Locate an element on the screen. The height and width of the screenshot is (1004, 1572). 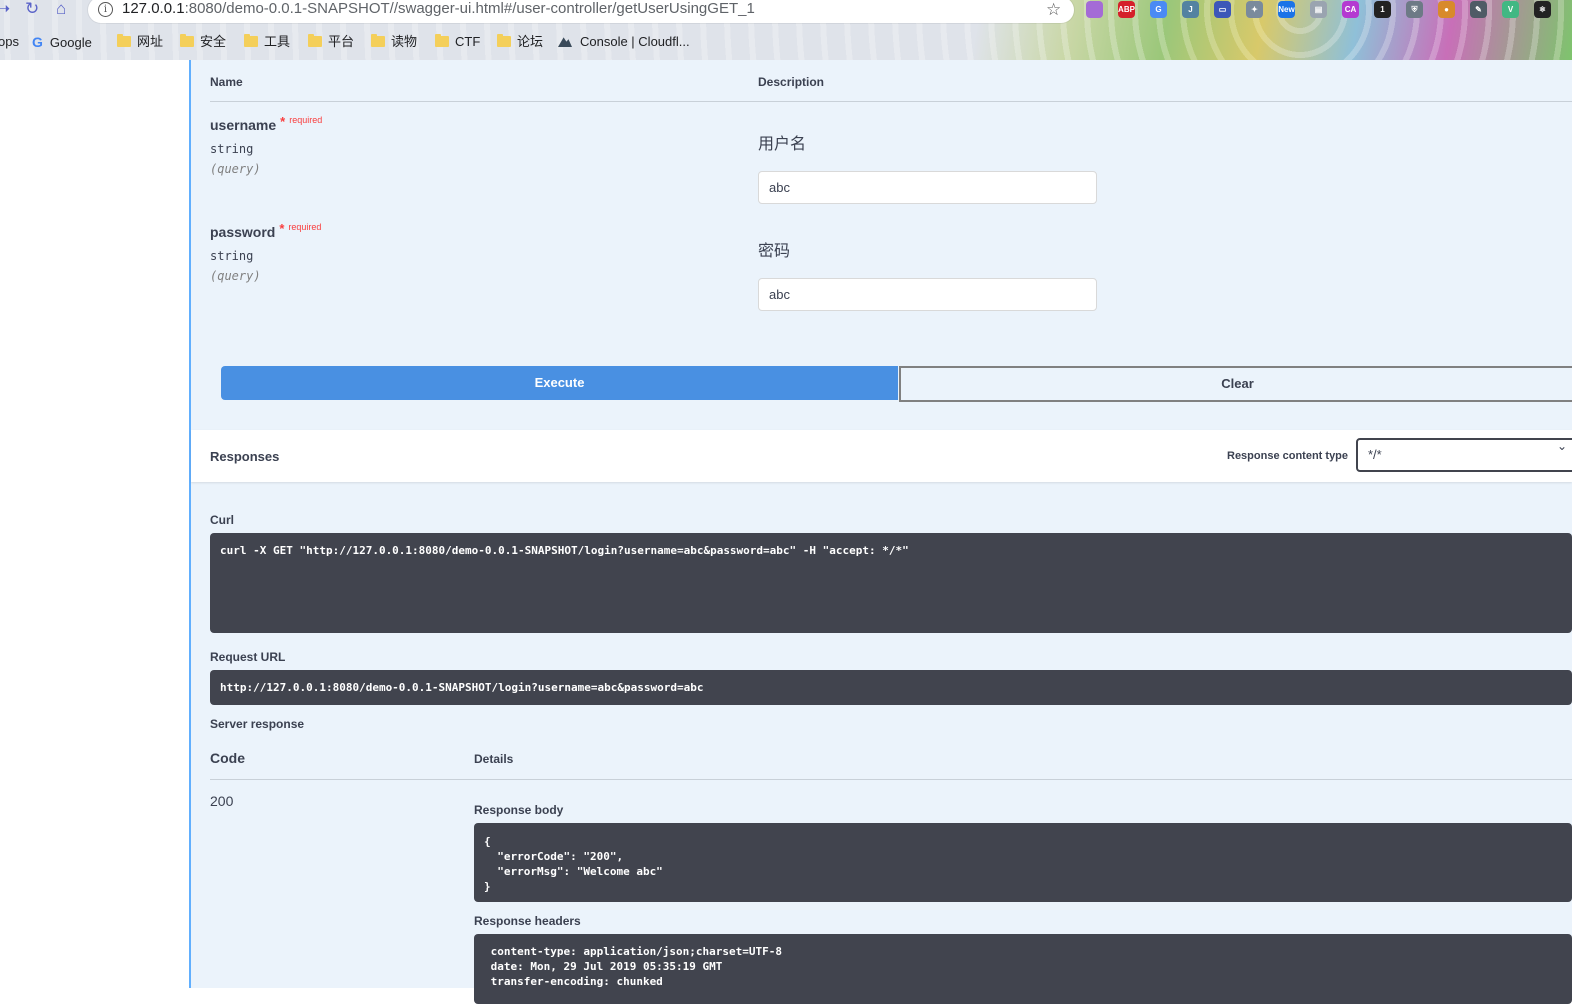
curl-label: Curl is located at coordinates (222, 520).